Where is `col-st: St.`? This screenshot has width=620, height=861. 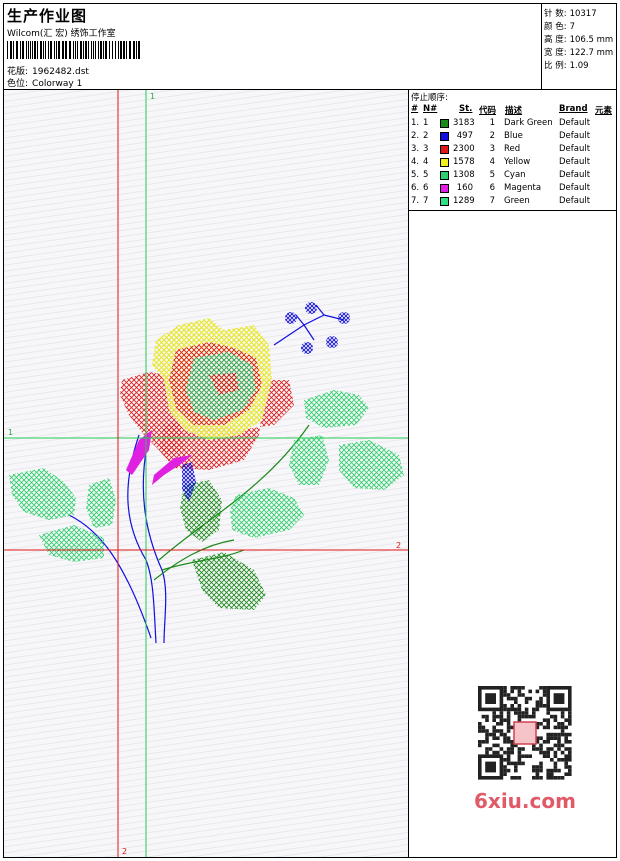
col-st: St. is located at coordinates (466, 109).